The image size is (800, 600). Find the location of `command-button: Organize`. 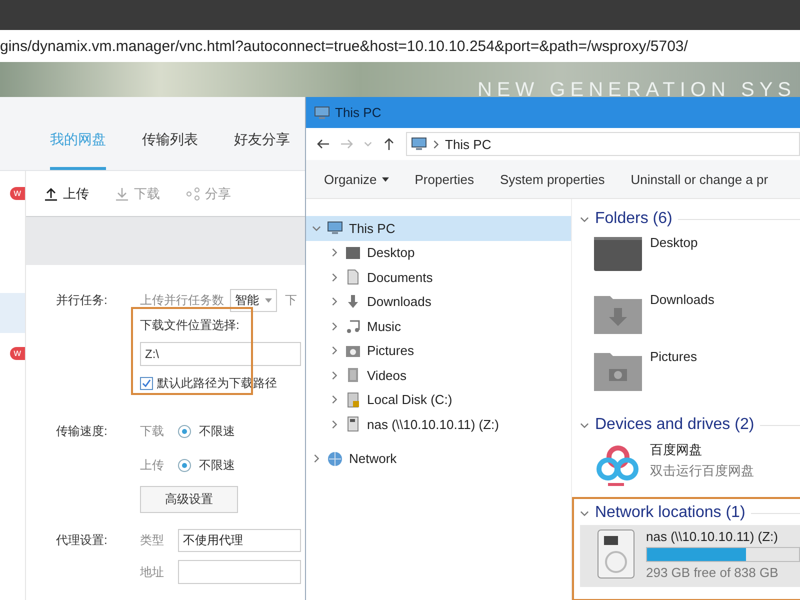

command-button: Organize is located at coordinates (356, 179).